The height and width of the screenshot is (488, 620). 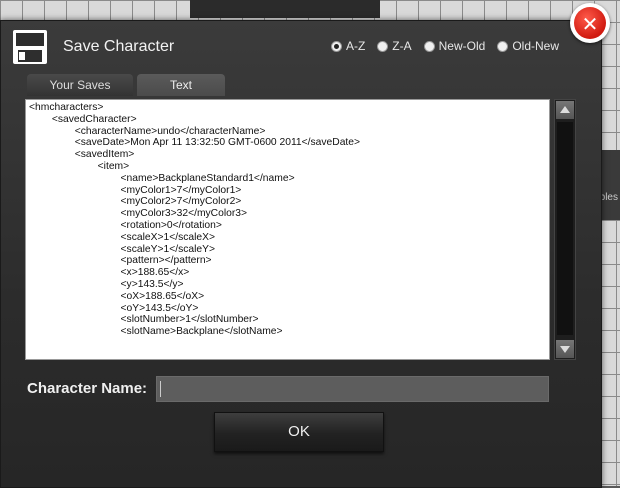 What do you see at coordinates (87, 388) in the screenshot?
I see `character-name-label: Character Name:` at bounding box center [87, 388].